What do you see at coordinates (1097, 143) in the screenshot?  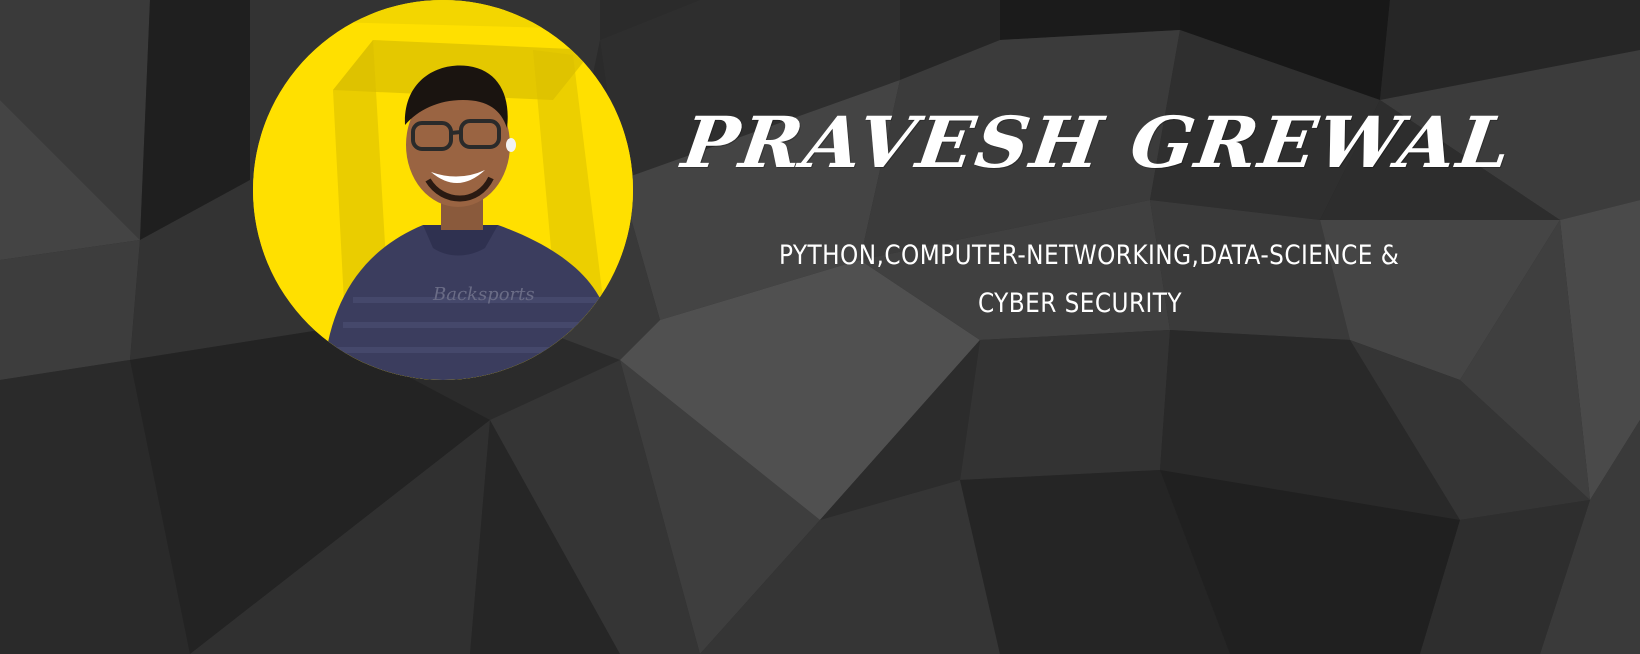 I see `profile-name: PRAVESH GREWAL` at bounding box center [1097, 143].